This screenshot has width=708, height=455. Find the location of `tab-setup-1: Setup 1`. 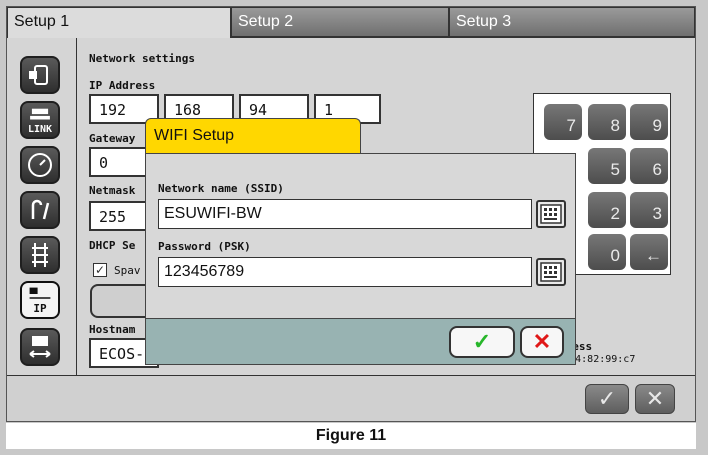

tab-setup-1: Setup 1 is located at coordinates (119, 22).